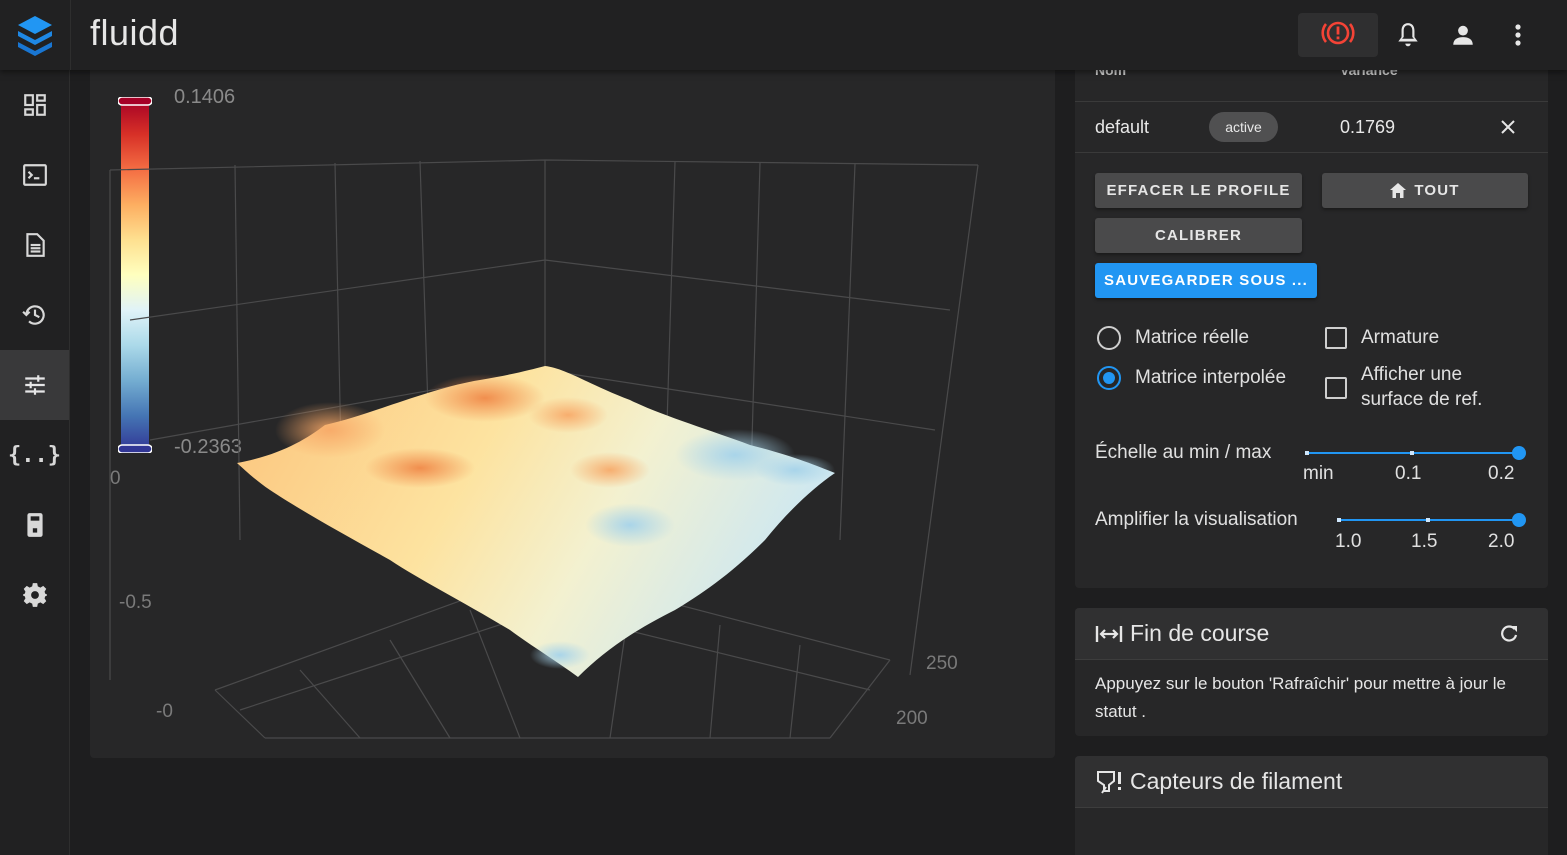  Describe the element at coordinates (1348, 541) in the screenshot. I see `amplify-tick-min: 1.0` at that location.